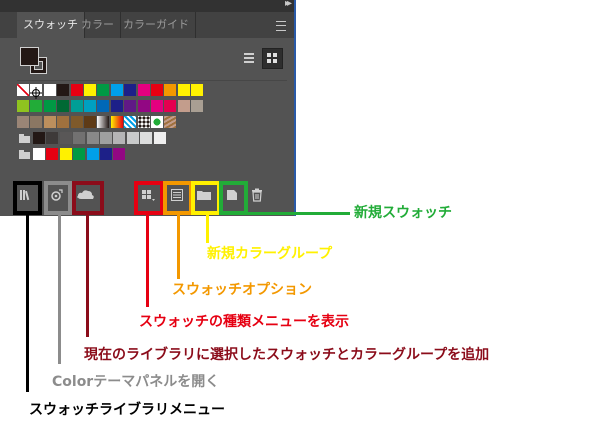 This screenshot has width=590, height=429. I want to click on thumbnail-view-button, so click(272, 58).